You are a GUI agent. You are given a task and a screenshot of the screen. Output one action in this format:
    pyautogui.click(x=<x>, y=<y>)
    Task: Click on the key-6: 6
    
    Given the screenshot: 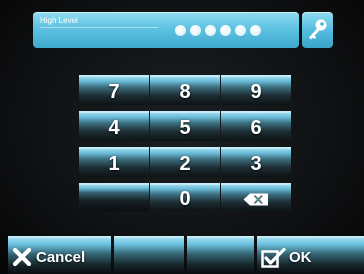 What is the action you would take?
    pyautogui.click(x=256, y=126)
    